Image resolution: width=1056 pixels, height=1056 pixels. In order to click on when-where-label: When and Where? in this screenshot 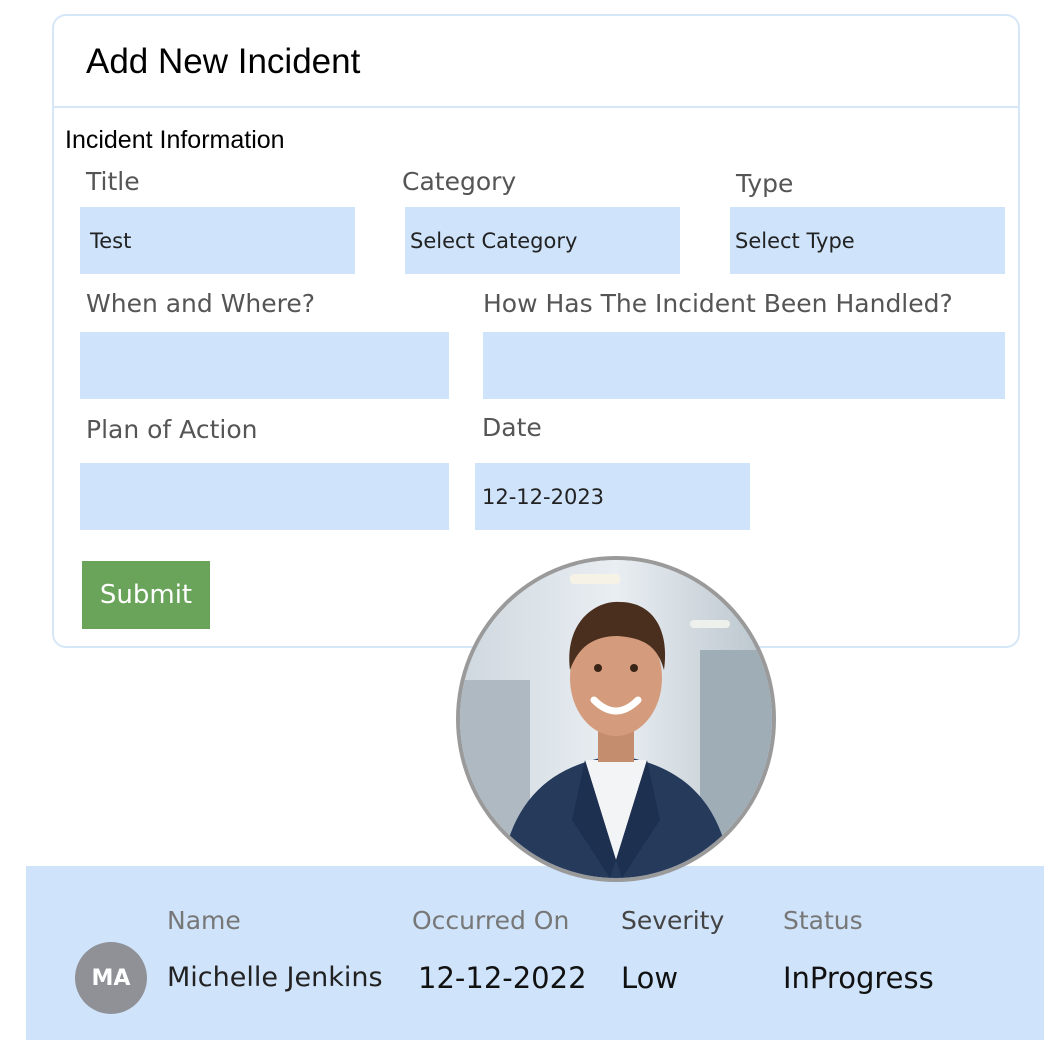, I will do `click(201, 303)`.